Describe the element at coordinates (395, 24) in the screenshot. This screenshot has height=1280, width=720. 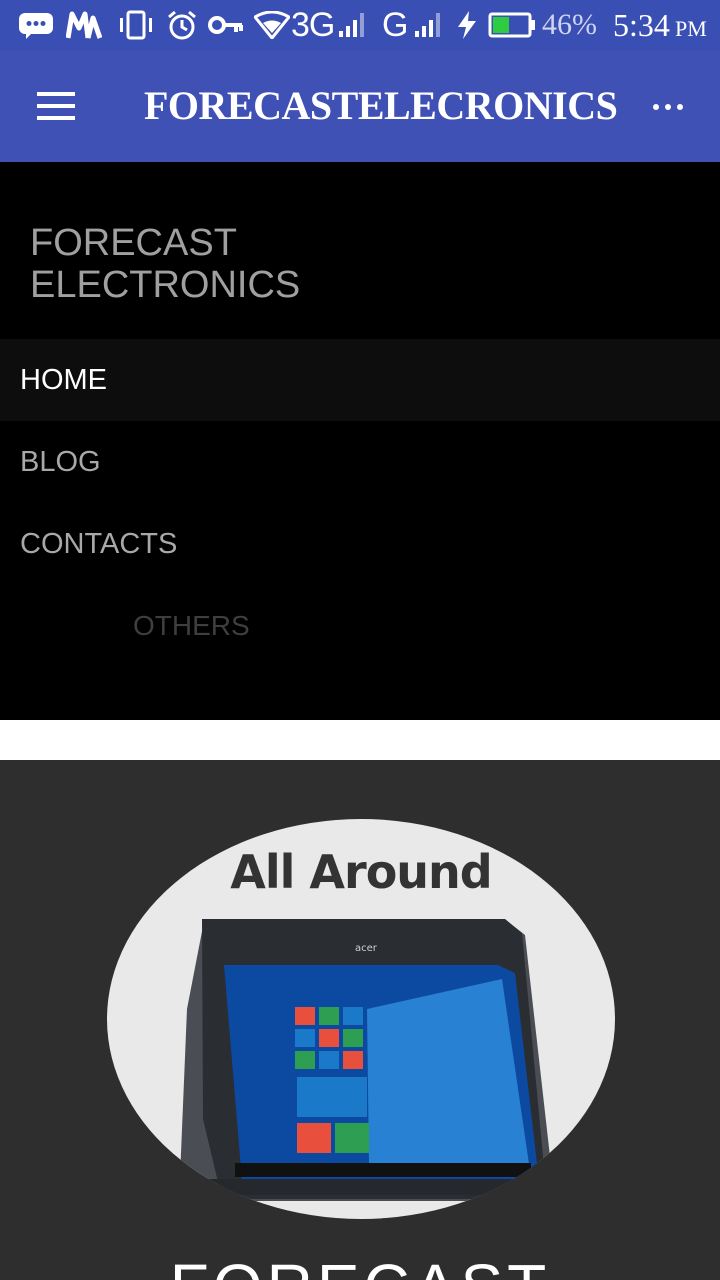
I see `network-g-label: G` at that location.